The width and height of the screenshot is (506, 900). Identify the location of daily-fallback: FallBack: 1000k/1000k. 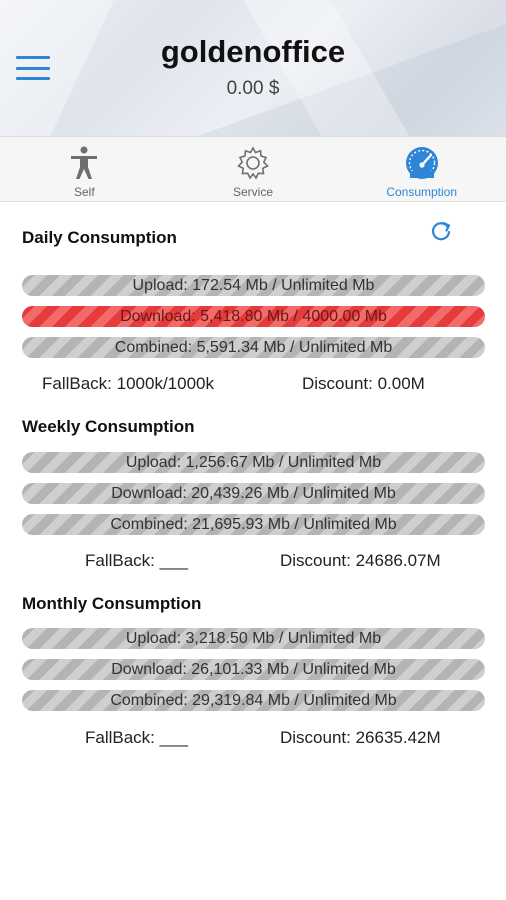
(128, 383).